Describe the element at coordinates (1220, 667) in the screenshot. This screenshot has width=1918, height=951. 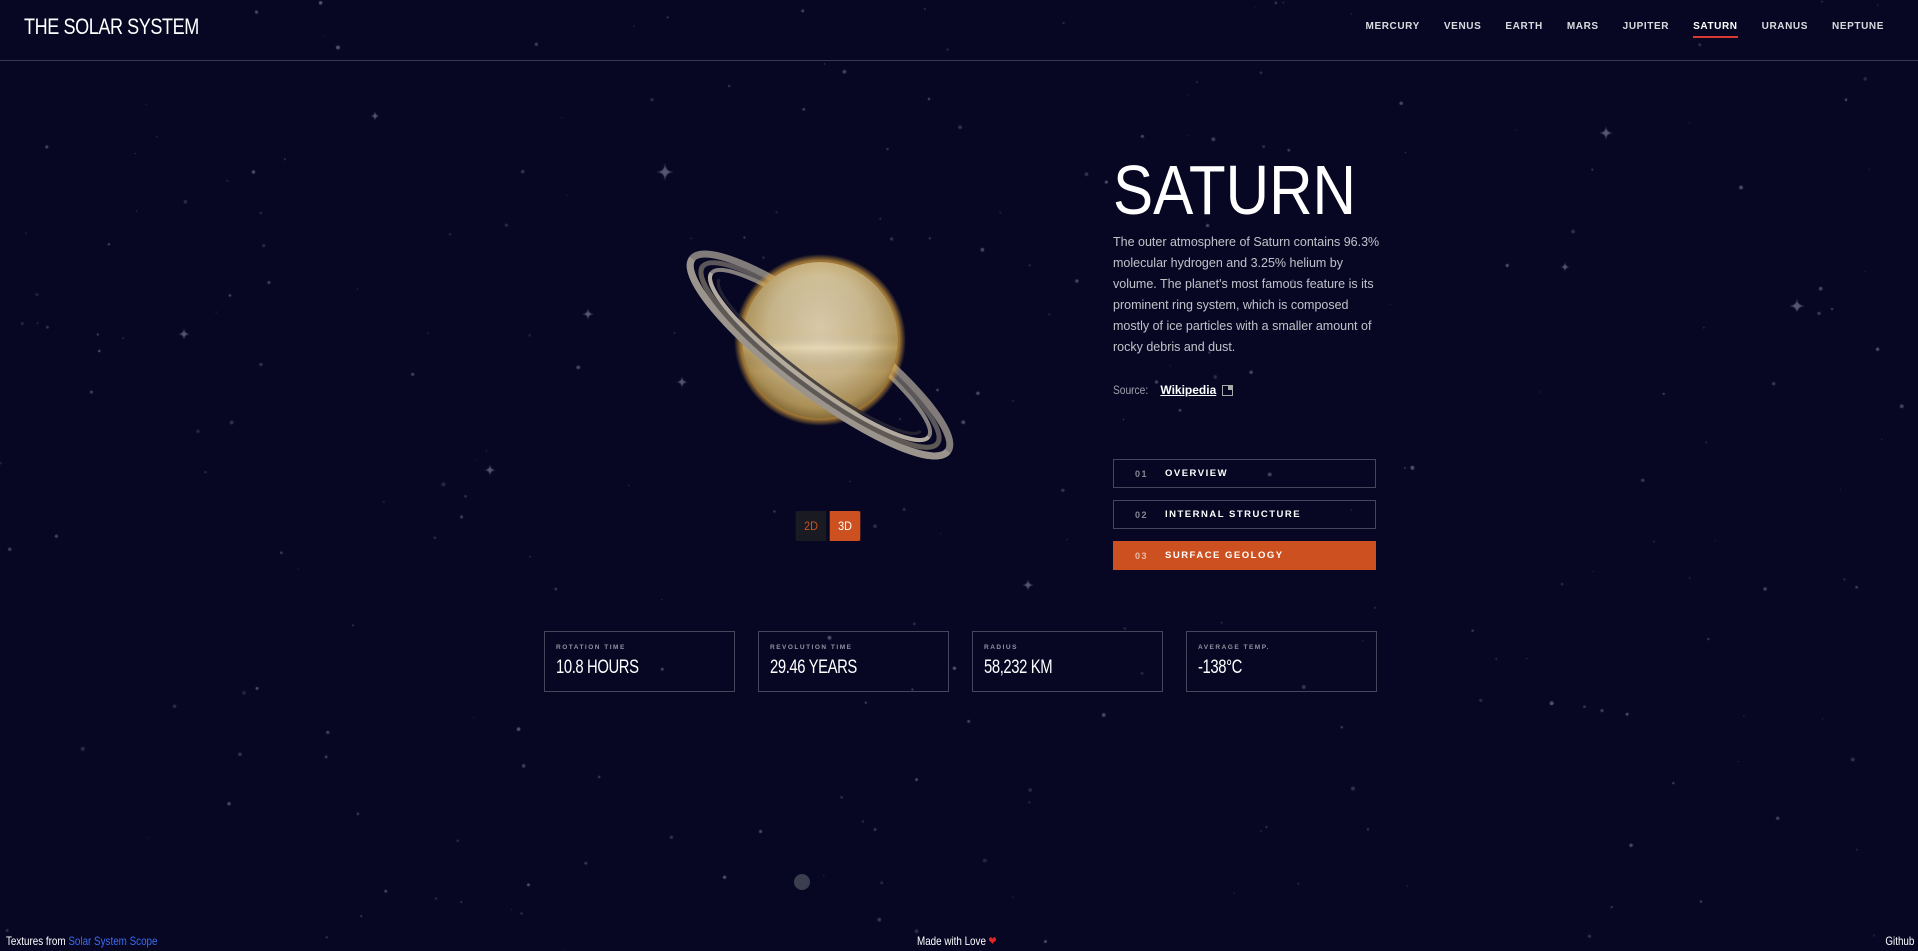
I see `stat-value: -138°C` at that location.